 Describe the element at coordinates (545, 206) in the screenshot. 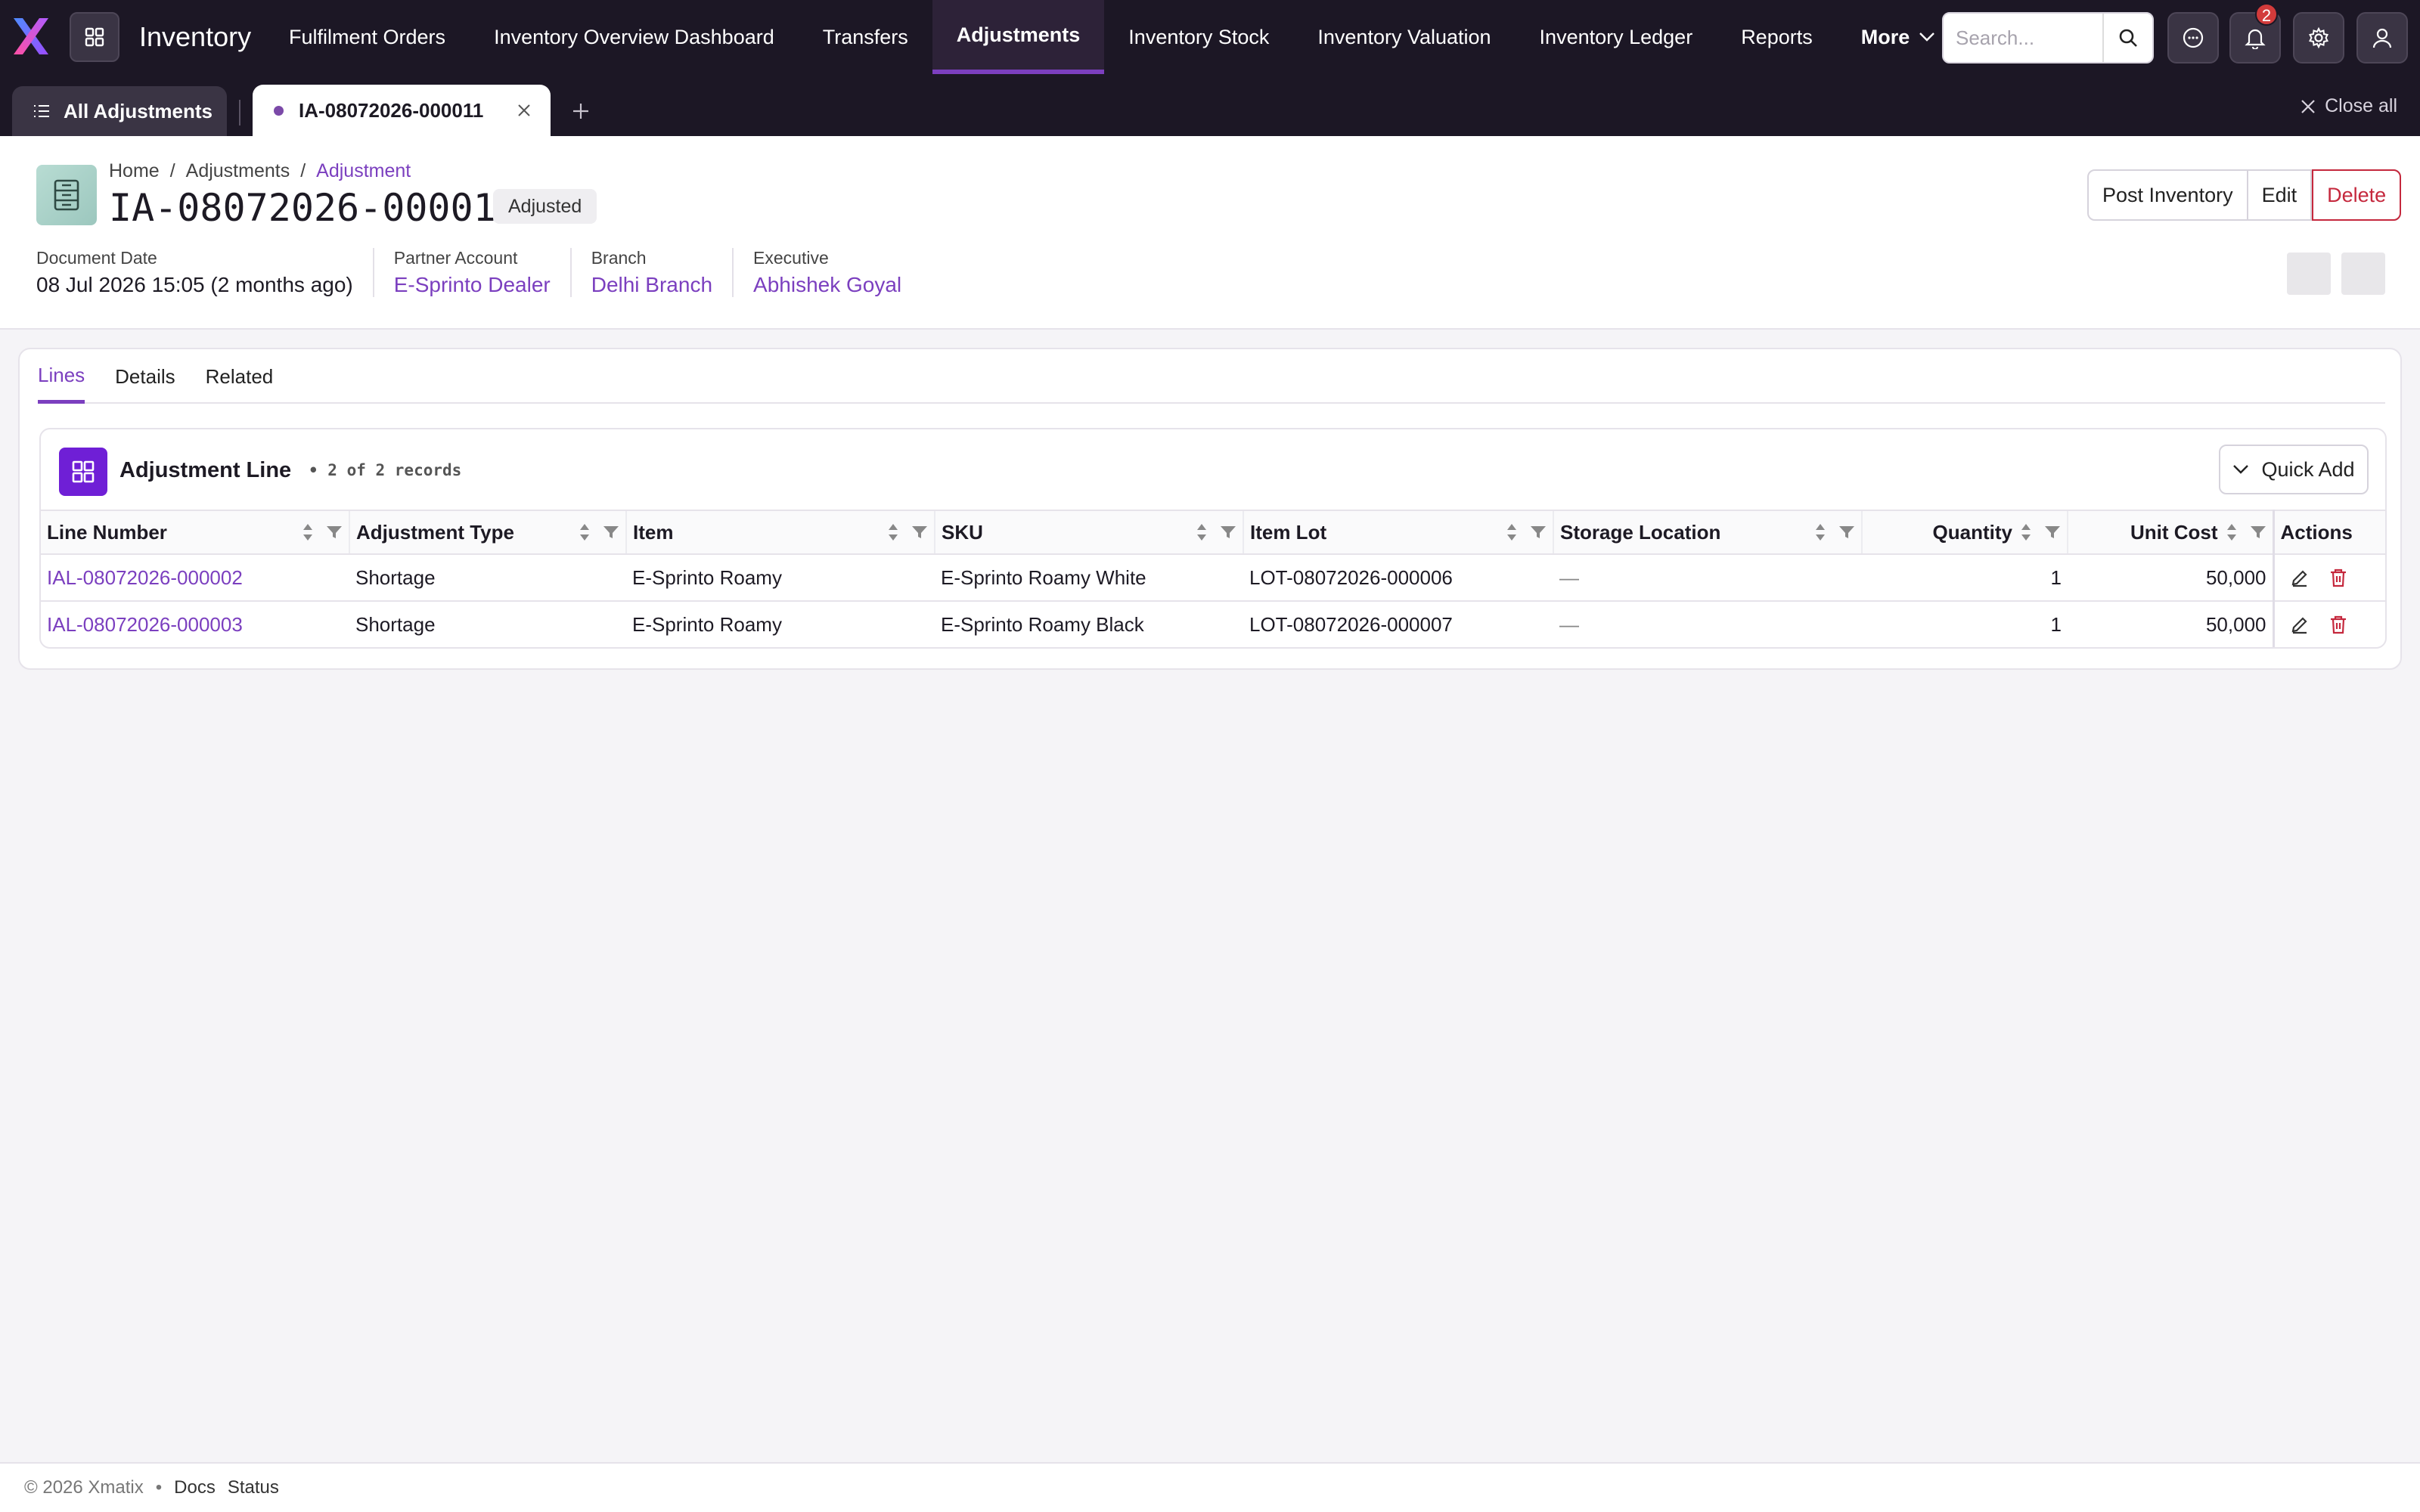

I see `status-badge: Adjusted` at that location.